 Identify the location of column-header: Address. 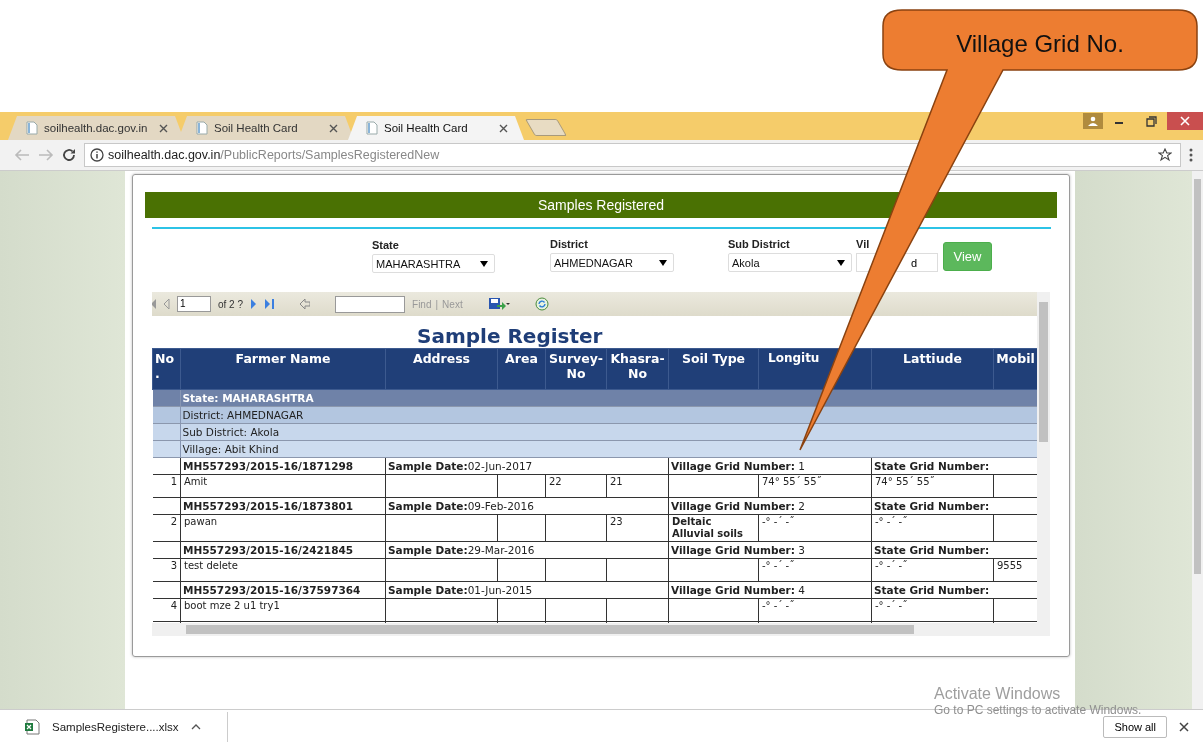
(441, 369).